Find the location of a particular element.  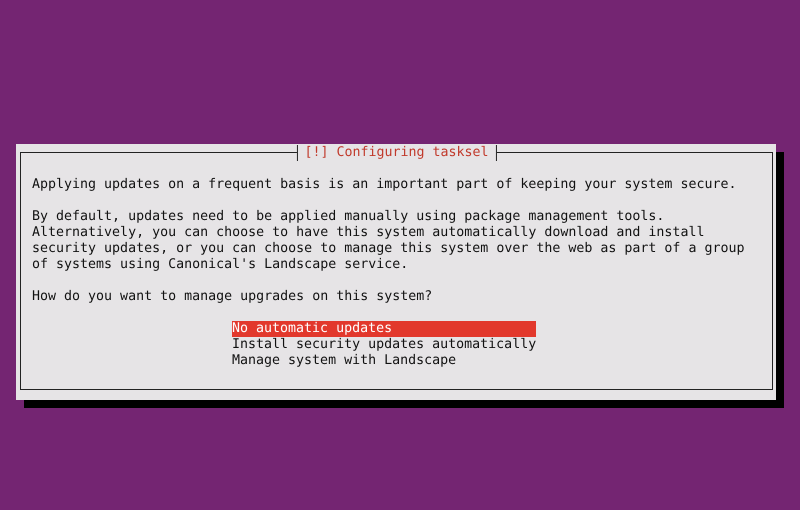

dialog-title: [!] Configuring tasksel is located at coordinates (396, 153).